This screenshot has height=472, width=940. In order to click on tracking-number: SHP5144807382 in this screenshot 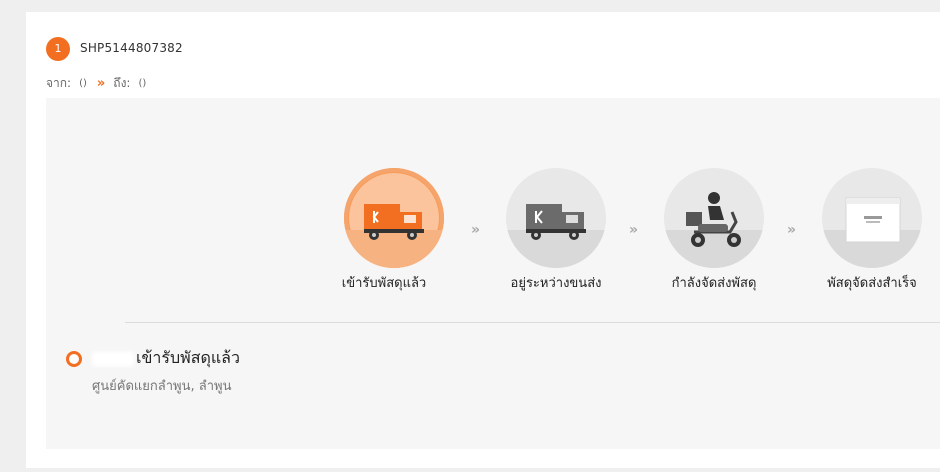, I will do `click(131, 48)`.